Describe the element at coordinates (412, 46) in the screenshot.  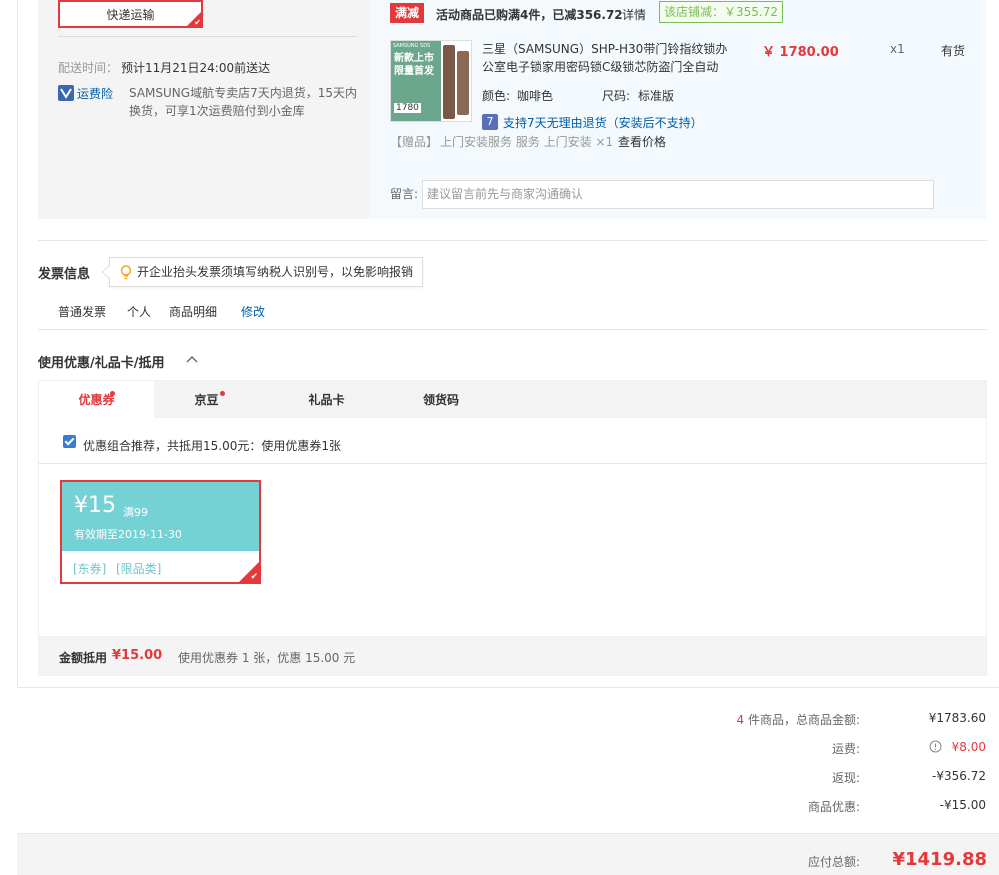
I see `thumb-brand: SAMSUNG SDS` at that location.